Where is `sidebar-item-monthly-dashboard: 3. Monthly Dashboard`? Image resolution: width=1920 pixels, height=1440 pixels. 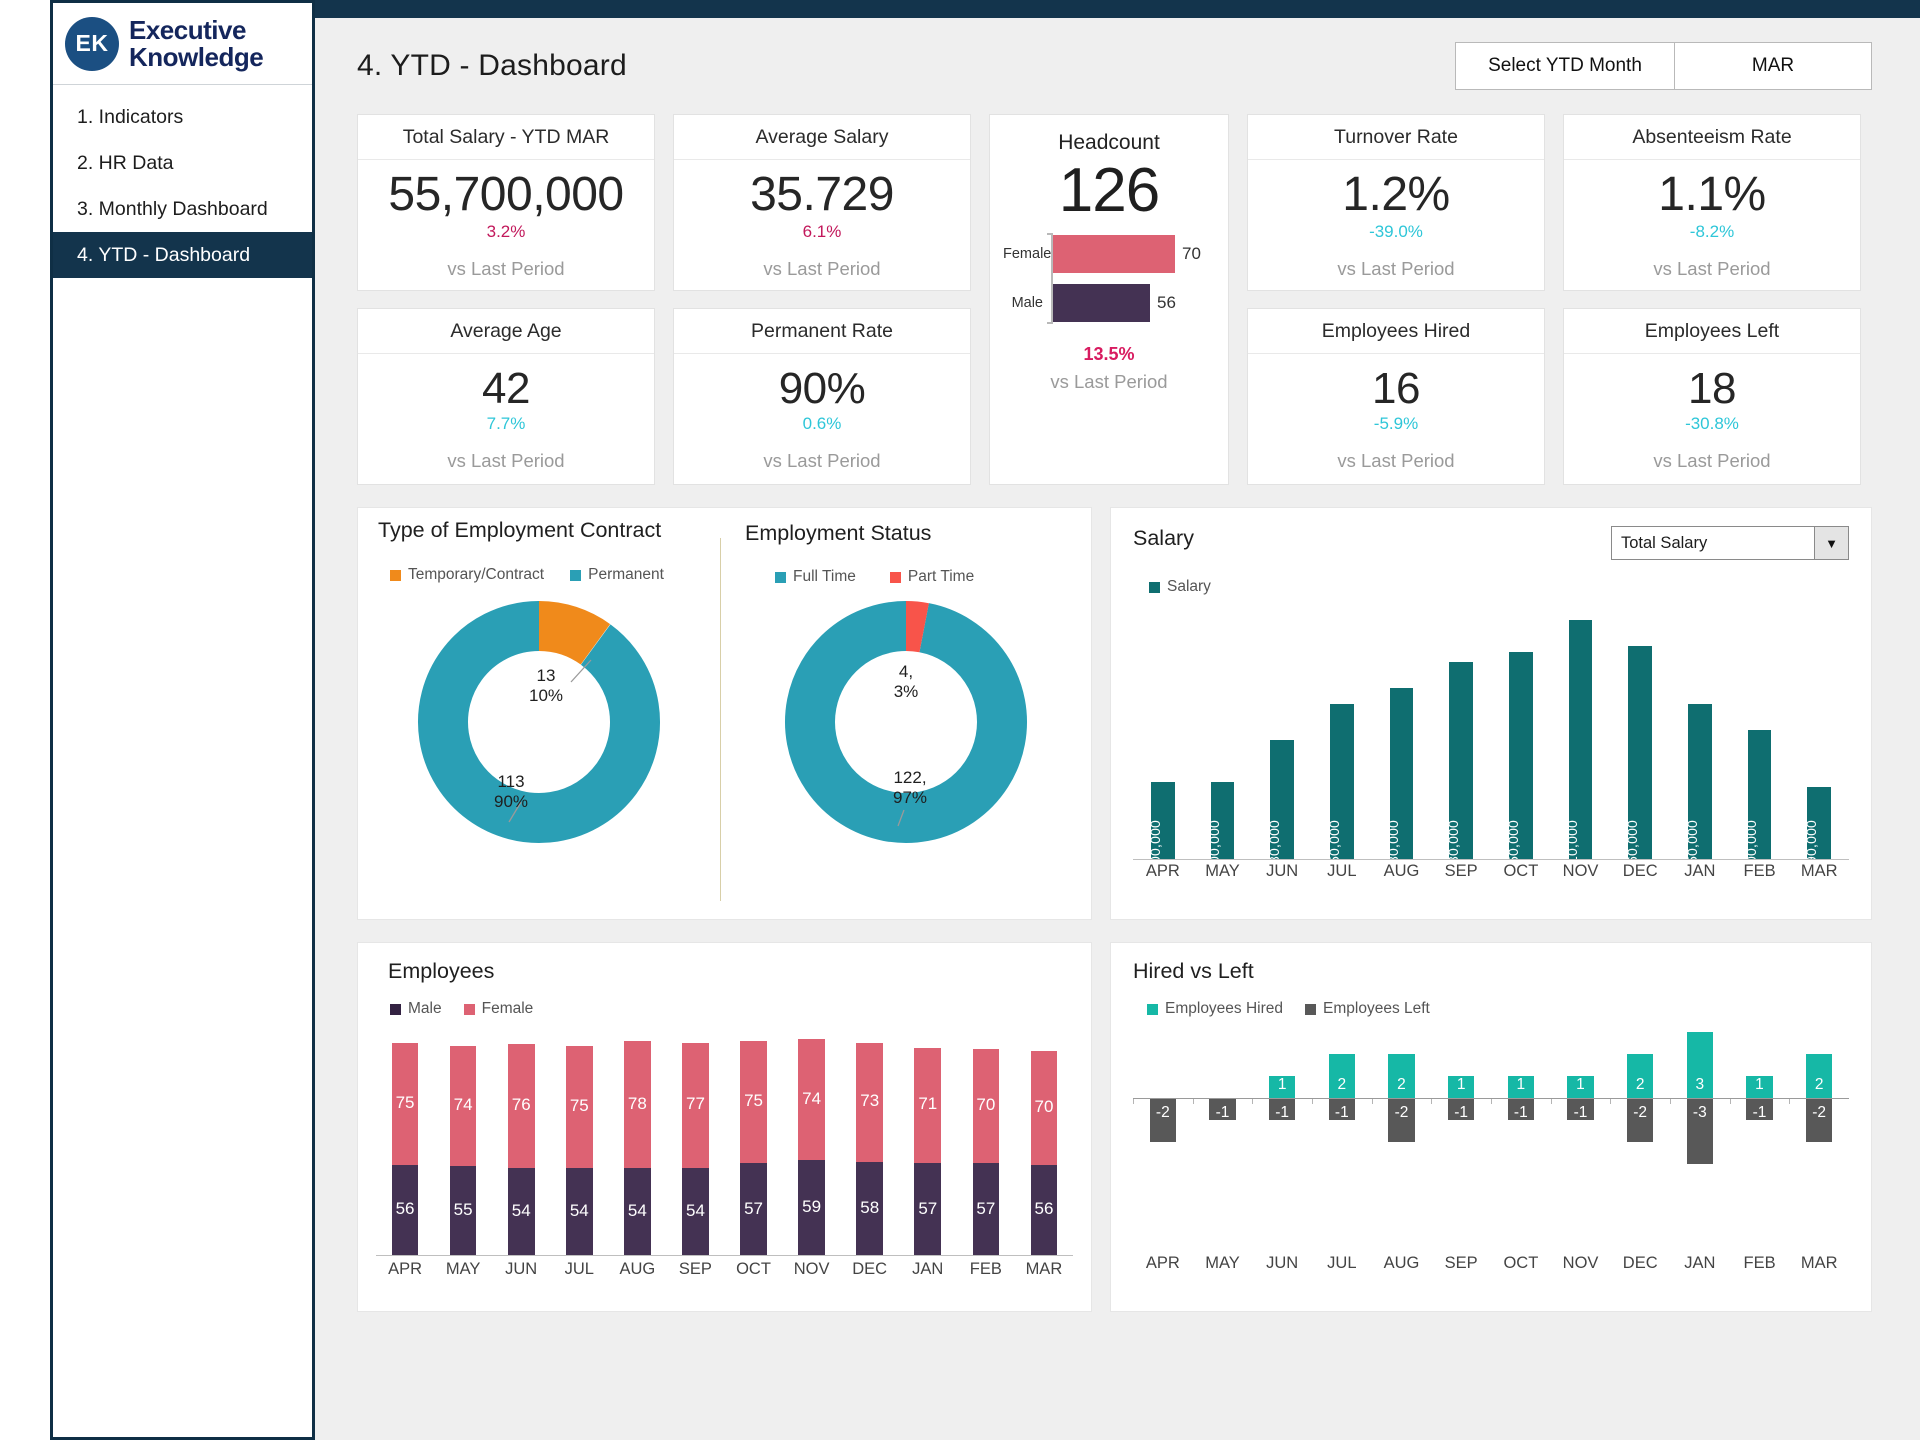 sidebar-item-monthly-dashboard: 3. Monthly Dashboard is located at coordinates (182, 209).